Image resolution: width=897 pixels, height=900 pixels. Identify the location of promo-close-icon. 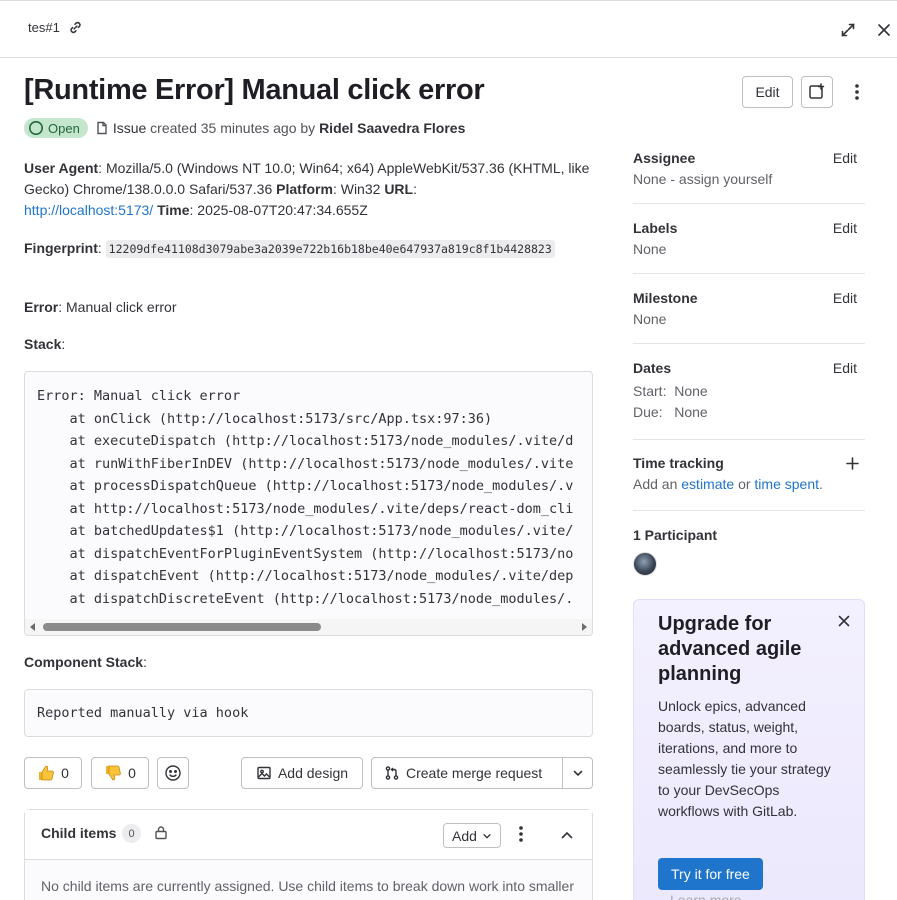
(844, 622).